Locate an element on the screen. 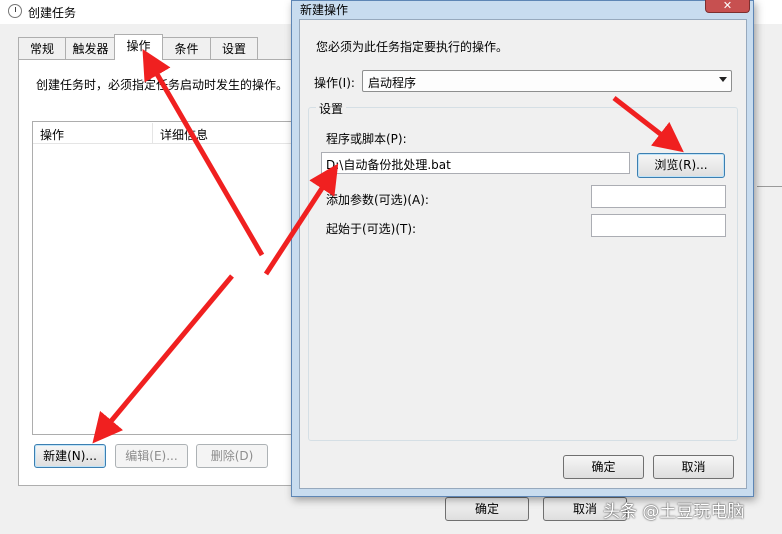  dialog-instruction: 您必须为此任务指定要执行的操作。 is located at coordinates (412, 47).